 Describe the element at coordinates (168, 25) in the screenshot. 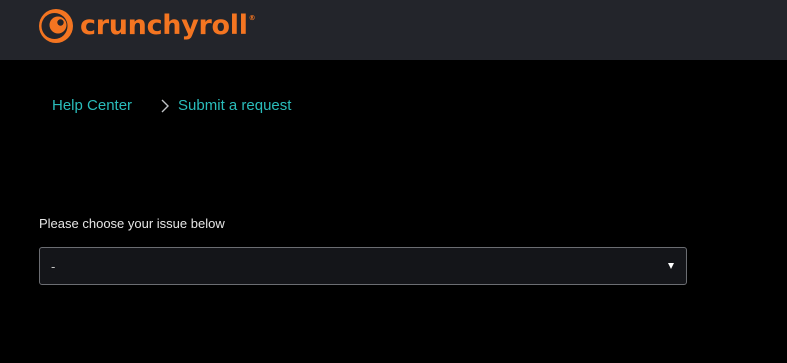

I see `logo-wordmark: crunchyroll®` at that location.